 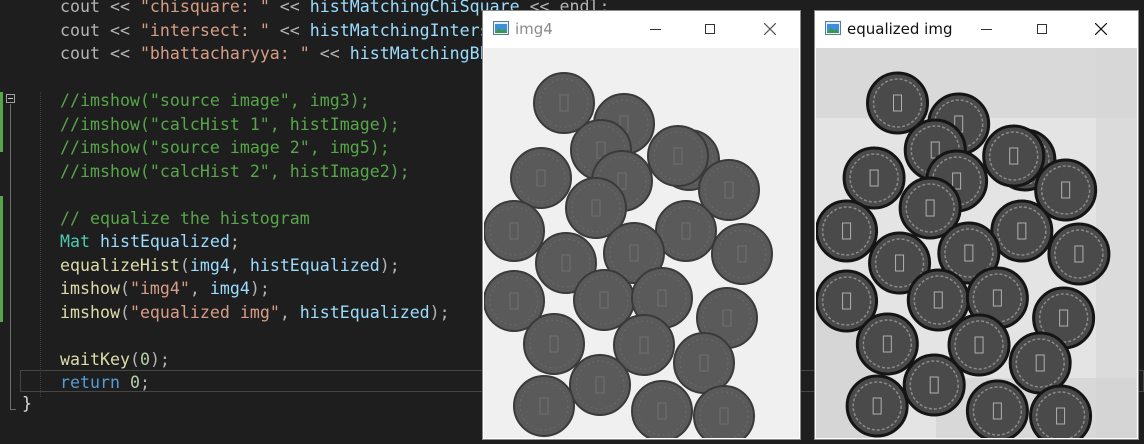 I want to click on code-line: //imshow("source image", img3);, so click(x=215, y=101).